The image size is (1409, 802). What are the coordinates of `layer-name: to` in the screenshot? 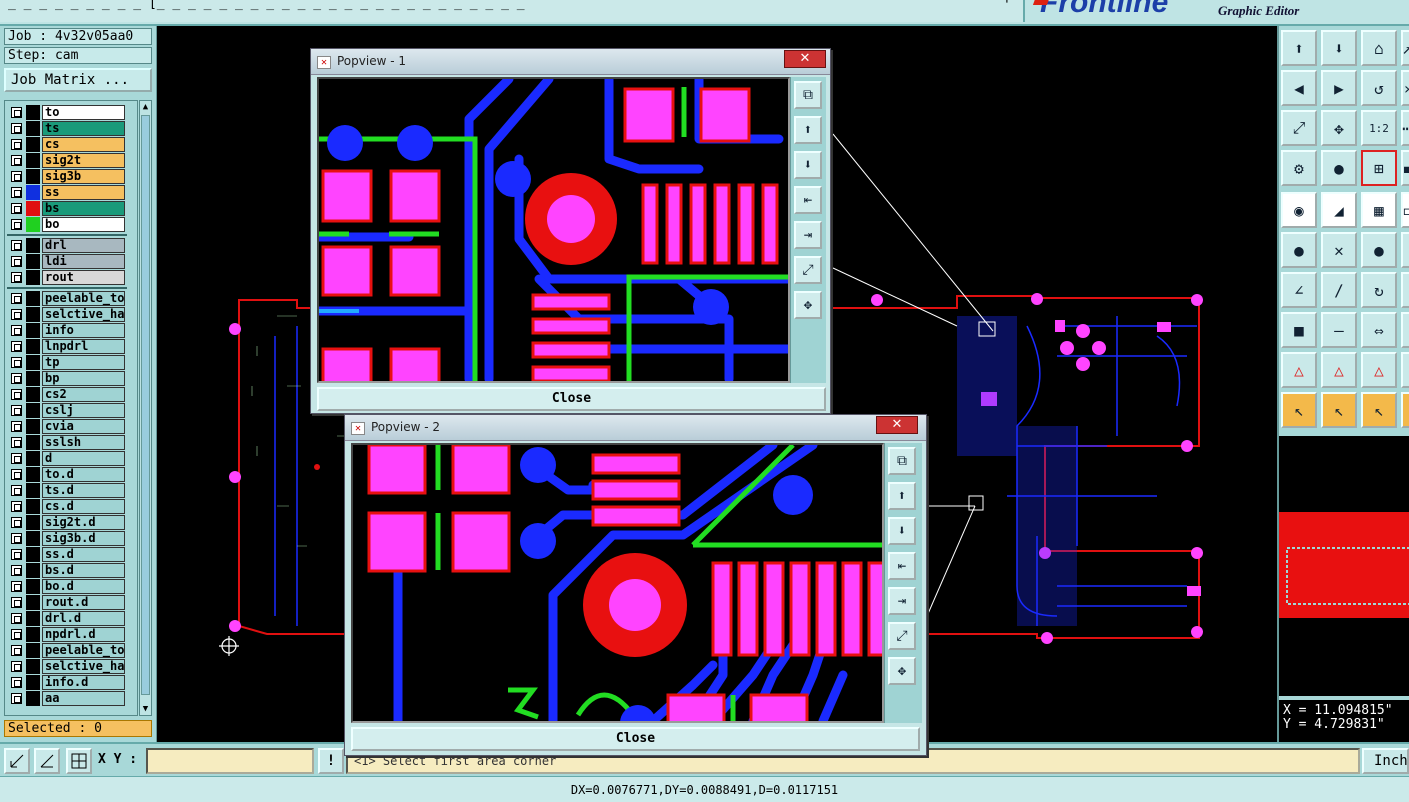 It's located at (83, 112).